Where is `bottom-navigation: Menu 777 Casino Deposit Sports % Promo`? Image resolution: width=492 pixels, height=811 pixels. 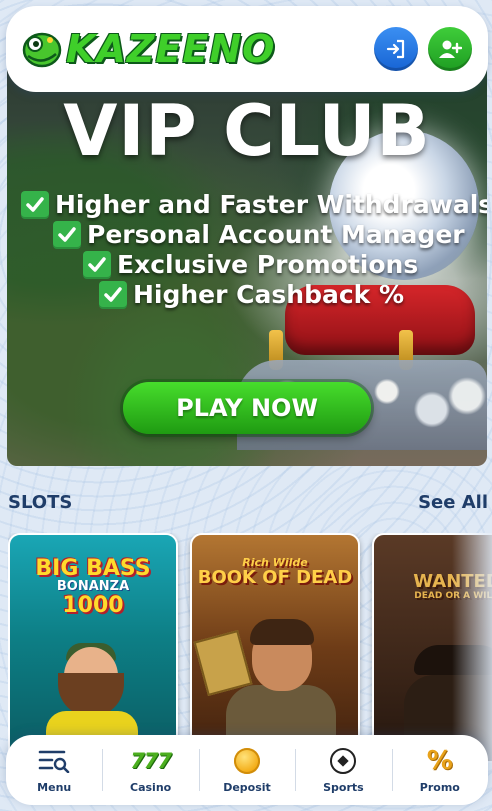
bottom-navigation: Menu 777 Casino Deposit Sports % Promo is located at coordinates (247, 770).